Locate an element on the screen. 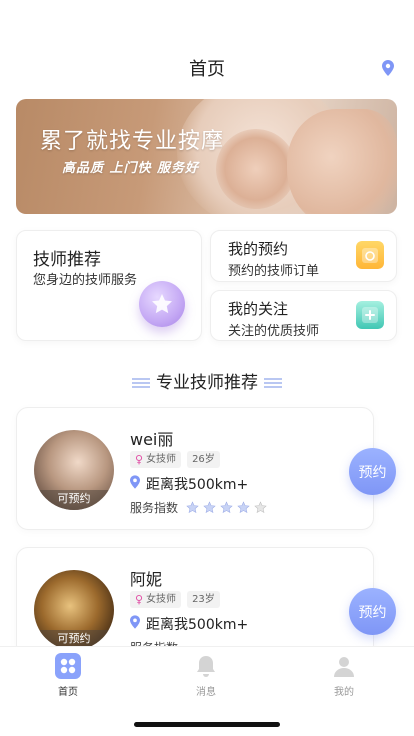 This screenshot has height=736, width=414. therapist-tags: ♀ 女技师 26岁 is located at coordinates (175, 459).